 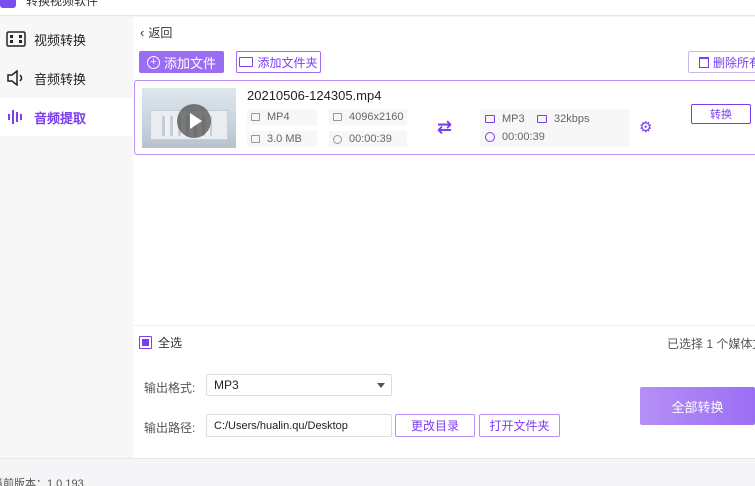 I want to click on add-file-button: + 添加文件, so click(x=181, y=62).